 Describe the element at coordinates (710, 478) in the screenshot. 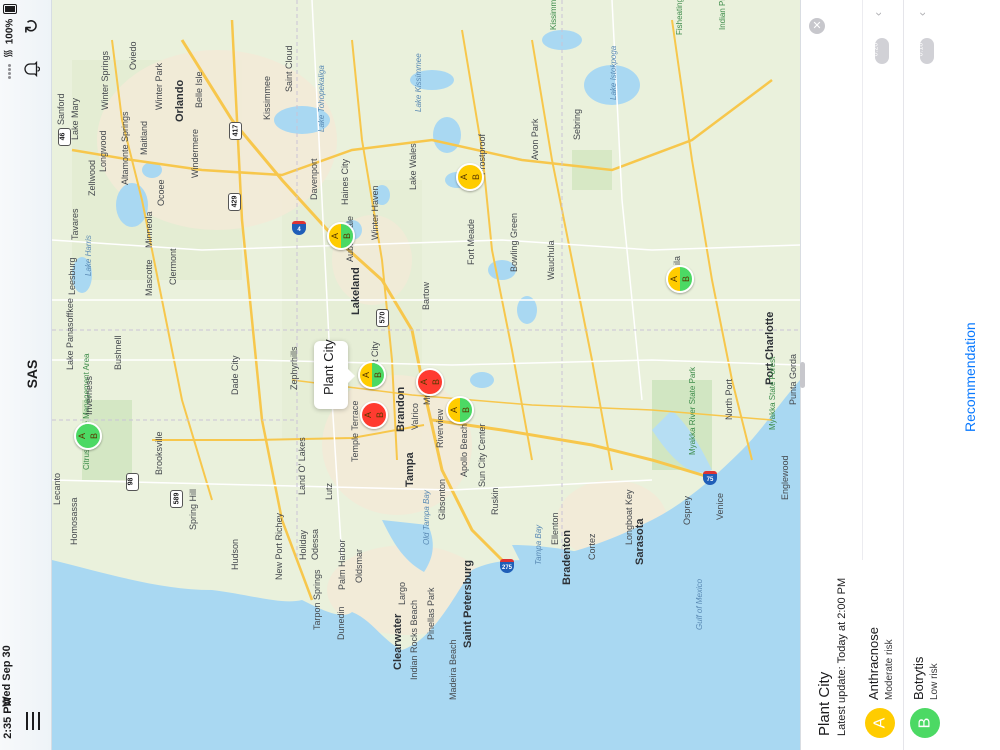

I see `interstate-shield: 75` at that location.